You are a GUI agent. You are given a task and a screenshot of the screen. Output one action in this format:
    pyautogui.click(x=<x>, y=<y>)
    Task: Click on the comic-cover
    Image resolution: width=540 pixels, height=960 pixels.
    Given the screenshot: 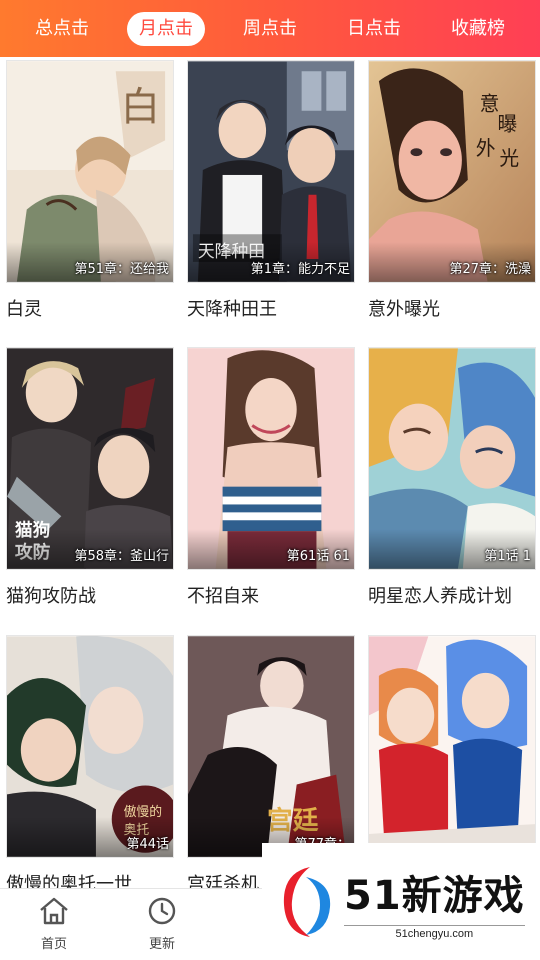 What is the action you would take?
    pyautogui.click(x=452, y=746)
    